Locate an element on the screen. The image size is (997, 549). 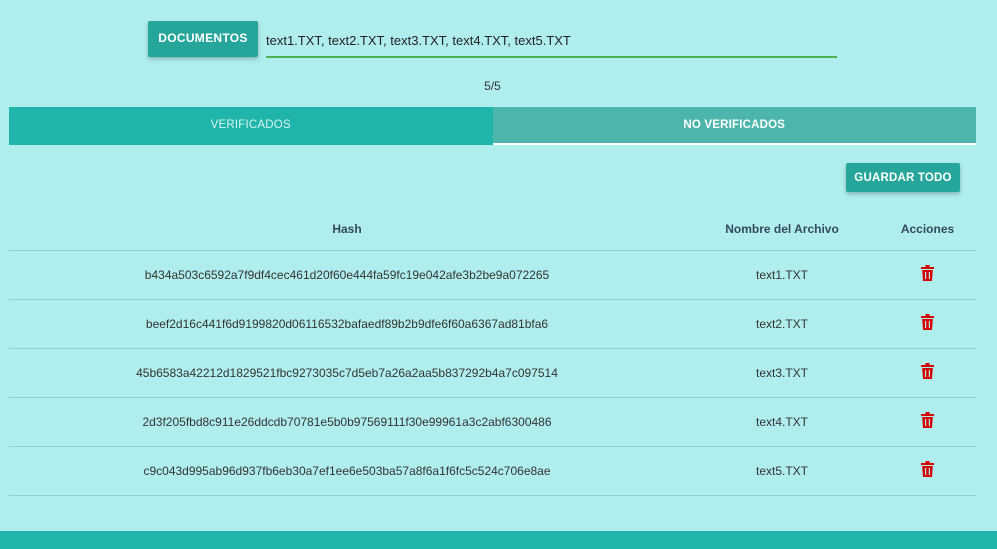
save-all-button: GUARDAR TODO is located at coordinates (903, 177).